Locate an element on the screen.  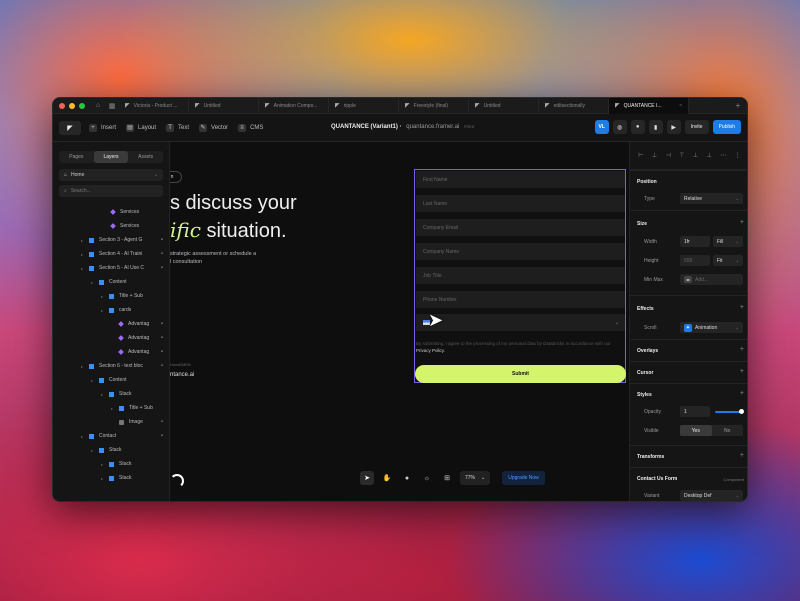
browser-tab: ◤ ripple is located at coordinates (364, 106).